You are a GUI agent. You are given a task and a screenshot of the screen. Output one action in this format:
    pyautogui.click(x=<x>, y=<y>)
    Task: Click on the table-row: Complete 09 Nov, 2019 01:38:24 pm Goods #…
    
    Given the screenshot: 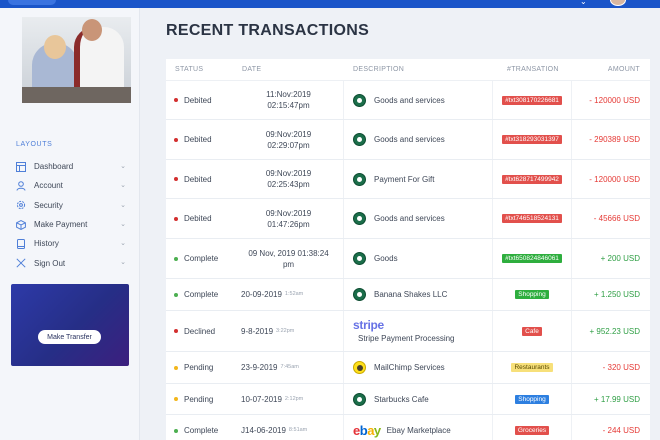 What is the action you would take?
    pyautogui.click(x=408, y=259)
    